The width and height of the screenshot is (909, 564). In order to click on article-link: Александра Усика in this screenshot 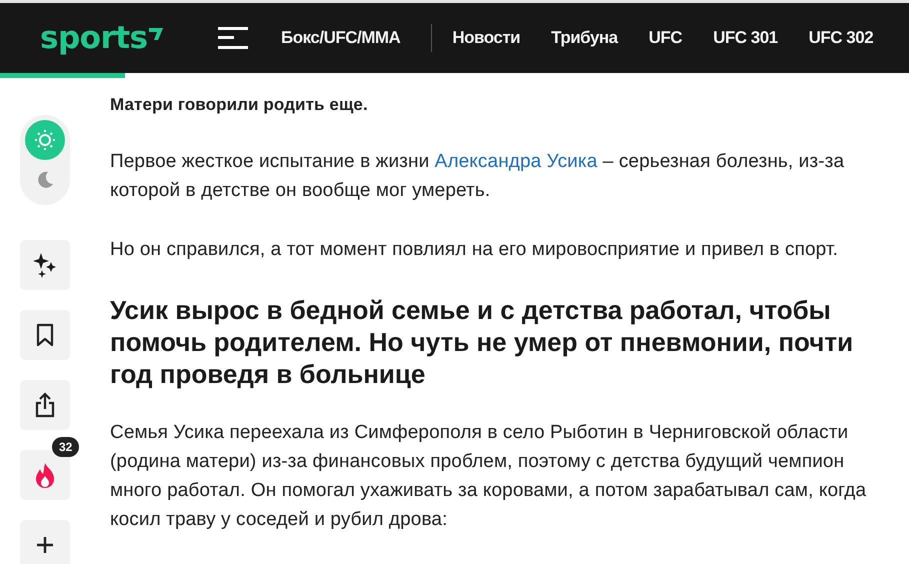, I will do `click(516, 161)`.